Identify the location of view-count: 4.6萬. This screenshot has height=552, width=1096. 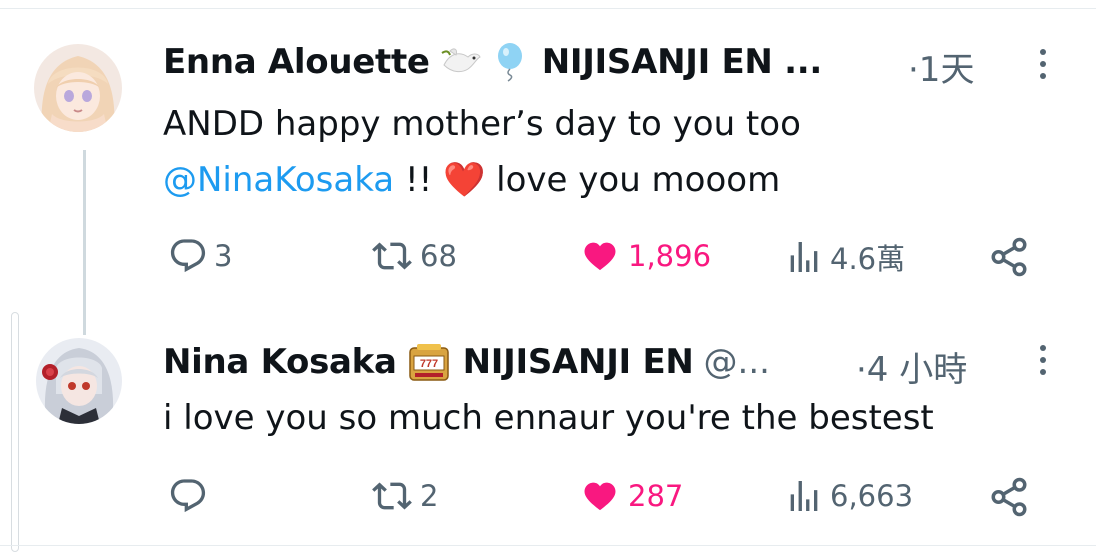
(868, 259).